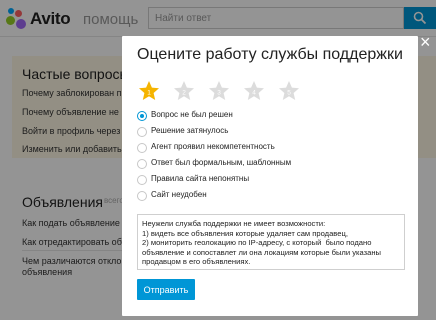 The height and width of the screenshot is (320, 436). I want to click on star-icon: 5, so click(289, 90).